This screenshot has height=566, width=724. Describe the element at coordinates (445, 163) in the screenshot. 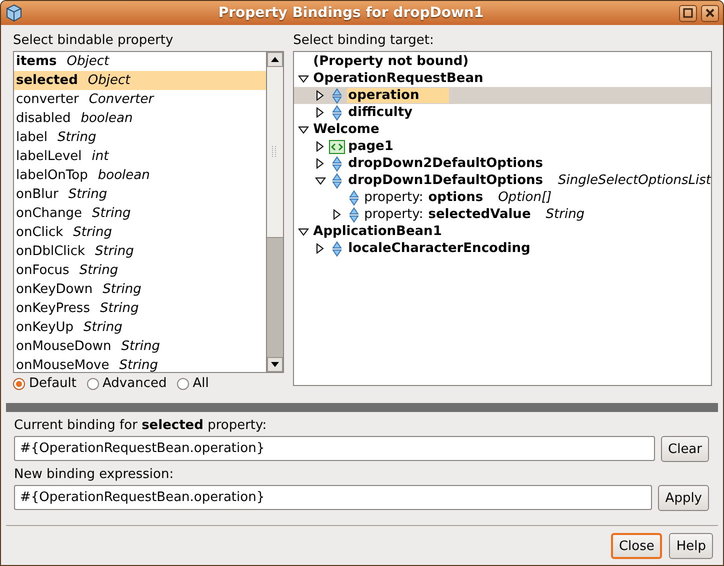

I see `tree-label: dropDown2DefaultOptions` at that location.